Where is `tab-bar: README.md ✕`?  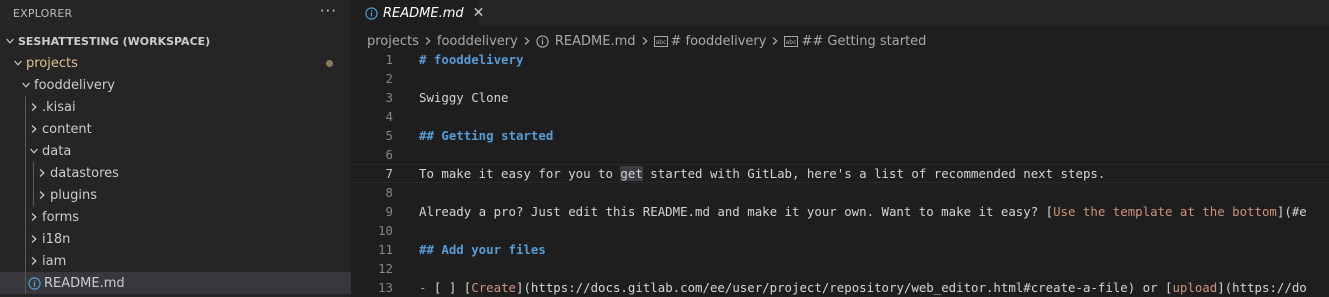
tab-bar: README.md ✕ is located at coordinates (840, 13).